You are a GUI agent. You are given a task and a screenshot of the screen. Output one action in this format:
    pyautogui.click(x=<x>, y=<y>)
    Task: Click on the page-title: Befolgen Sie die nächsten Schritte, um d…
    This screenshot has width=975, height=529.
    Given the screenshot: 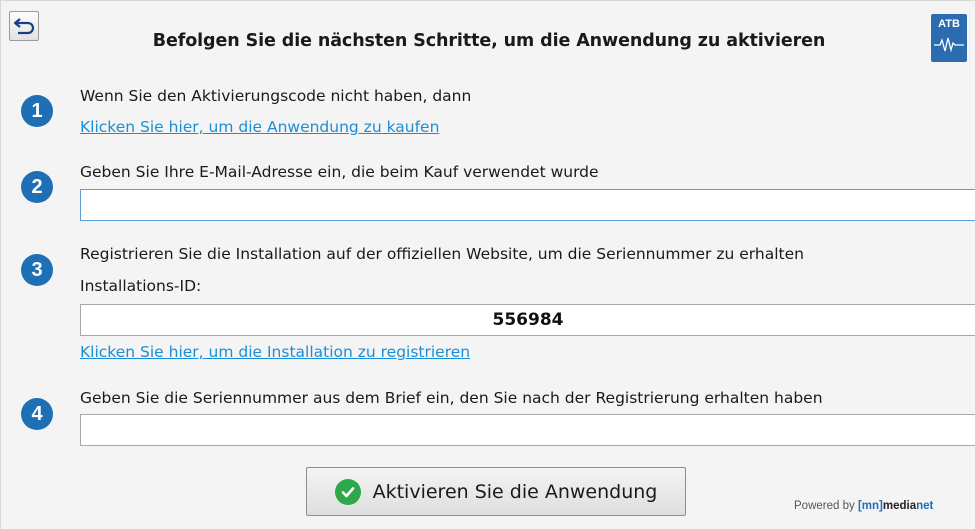 What is the action you would take?
    pyautogui.click(x=489, y=41)
    